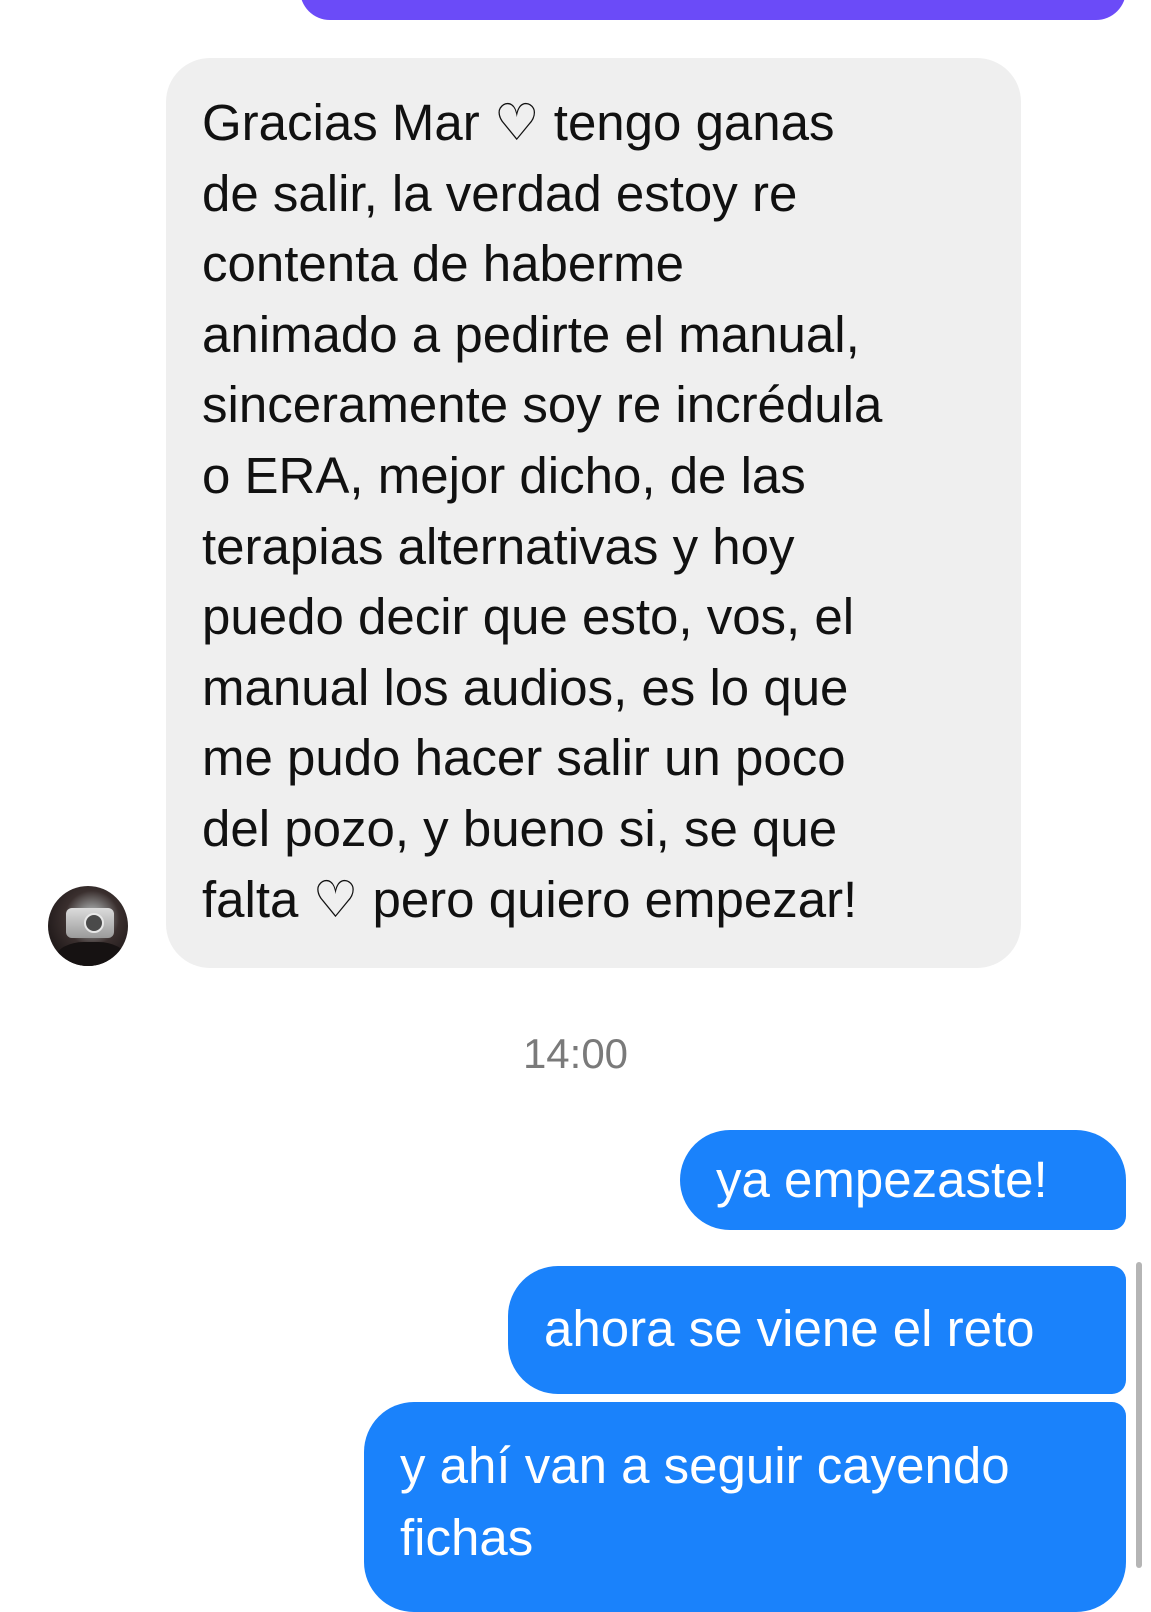  Describe the element at coordinates (713, 10) in the screenshot. I see `previous-outgoing-bubble` at that location.